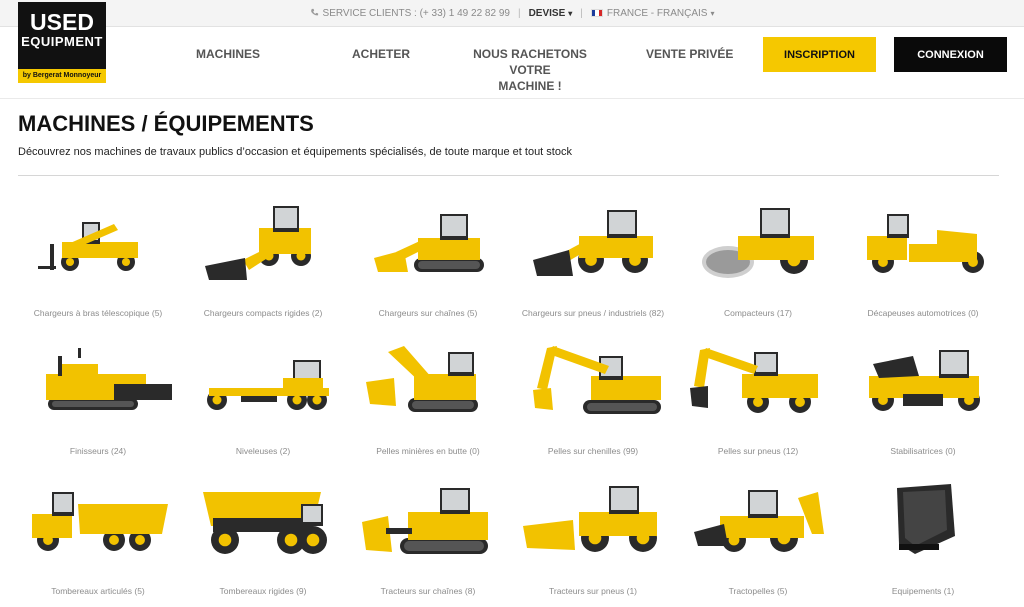 The width and height of the screenshot is (1024, 607). What do you see at coordinates (530, 70) in the screenshot?
I see `nav-rachat: NOUS RACHETONS VOTRE MACHINE !` at bounding box center [530, 70].